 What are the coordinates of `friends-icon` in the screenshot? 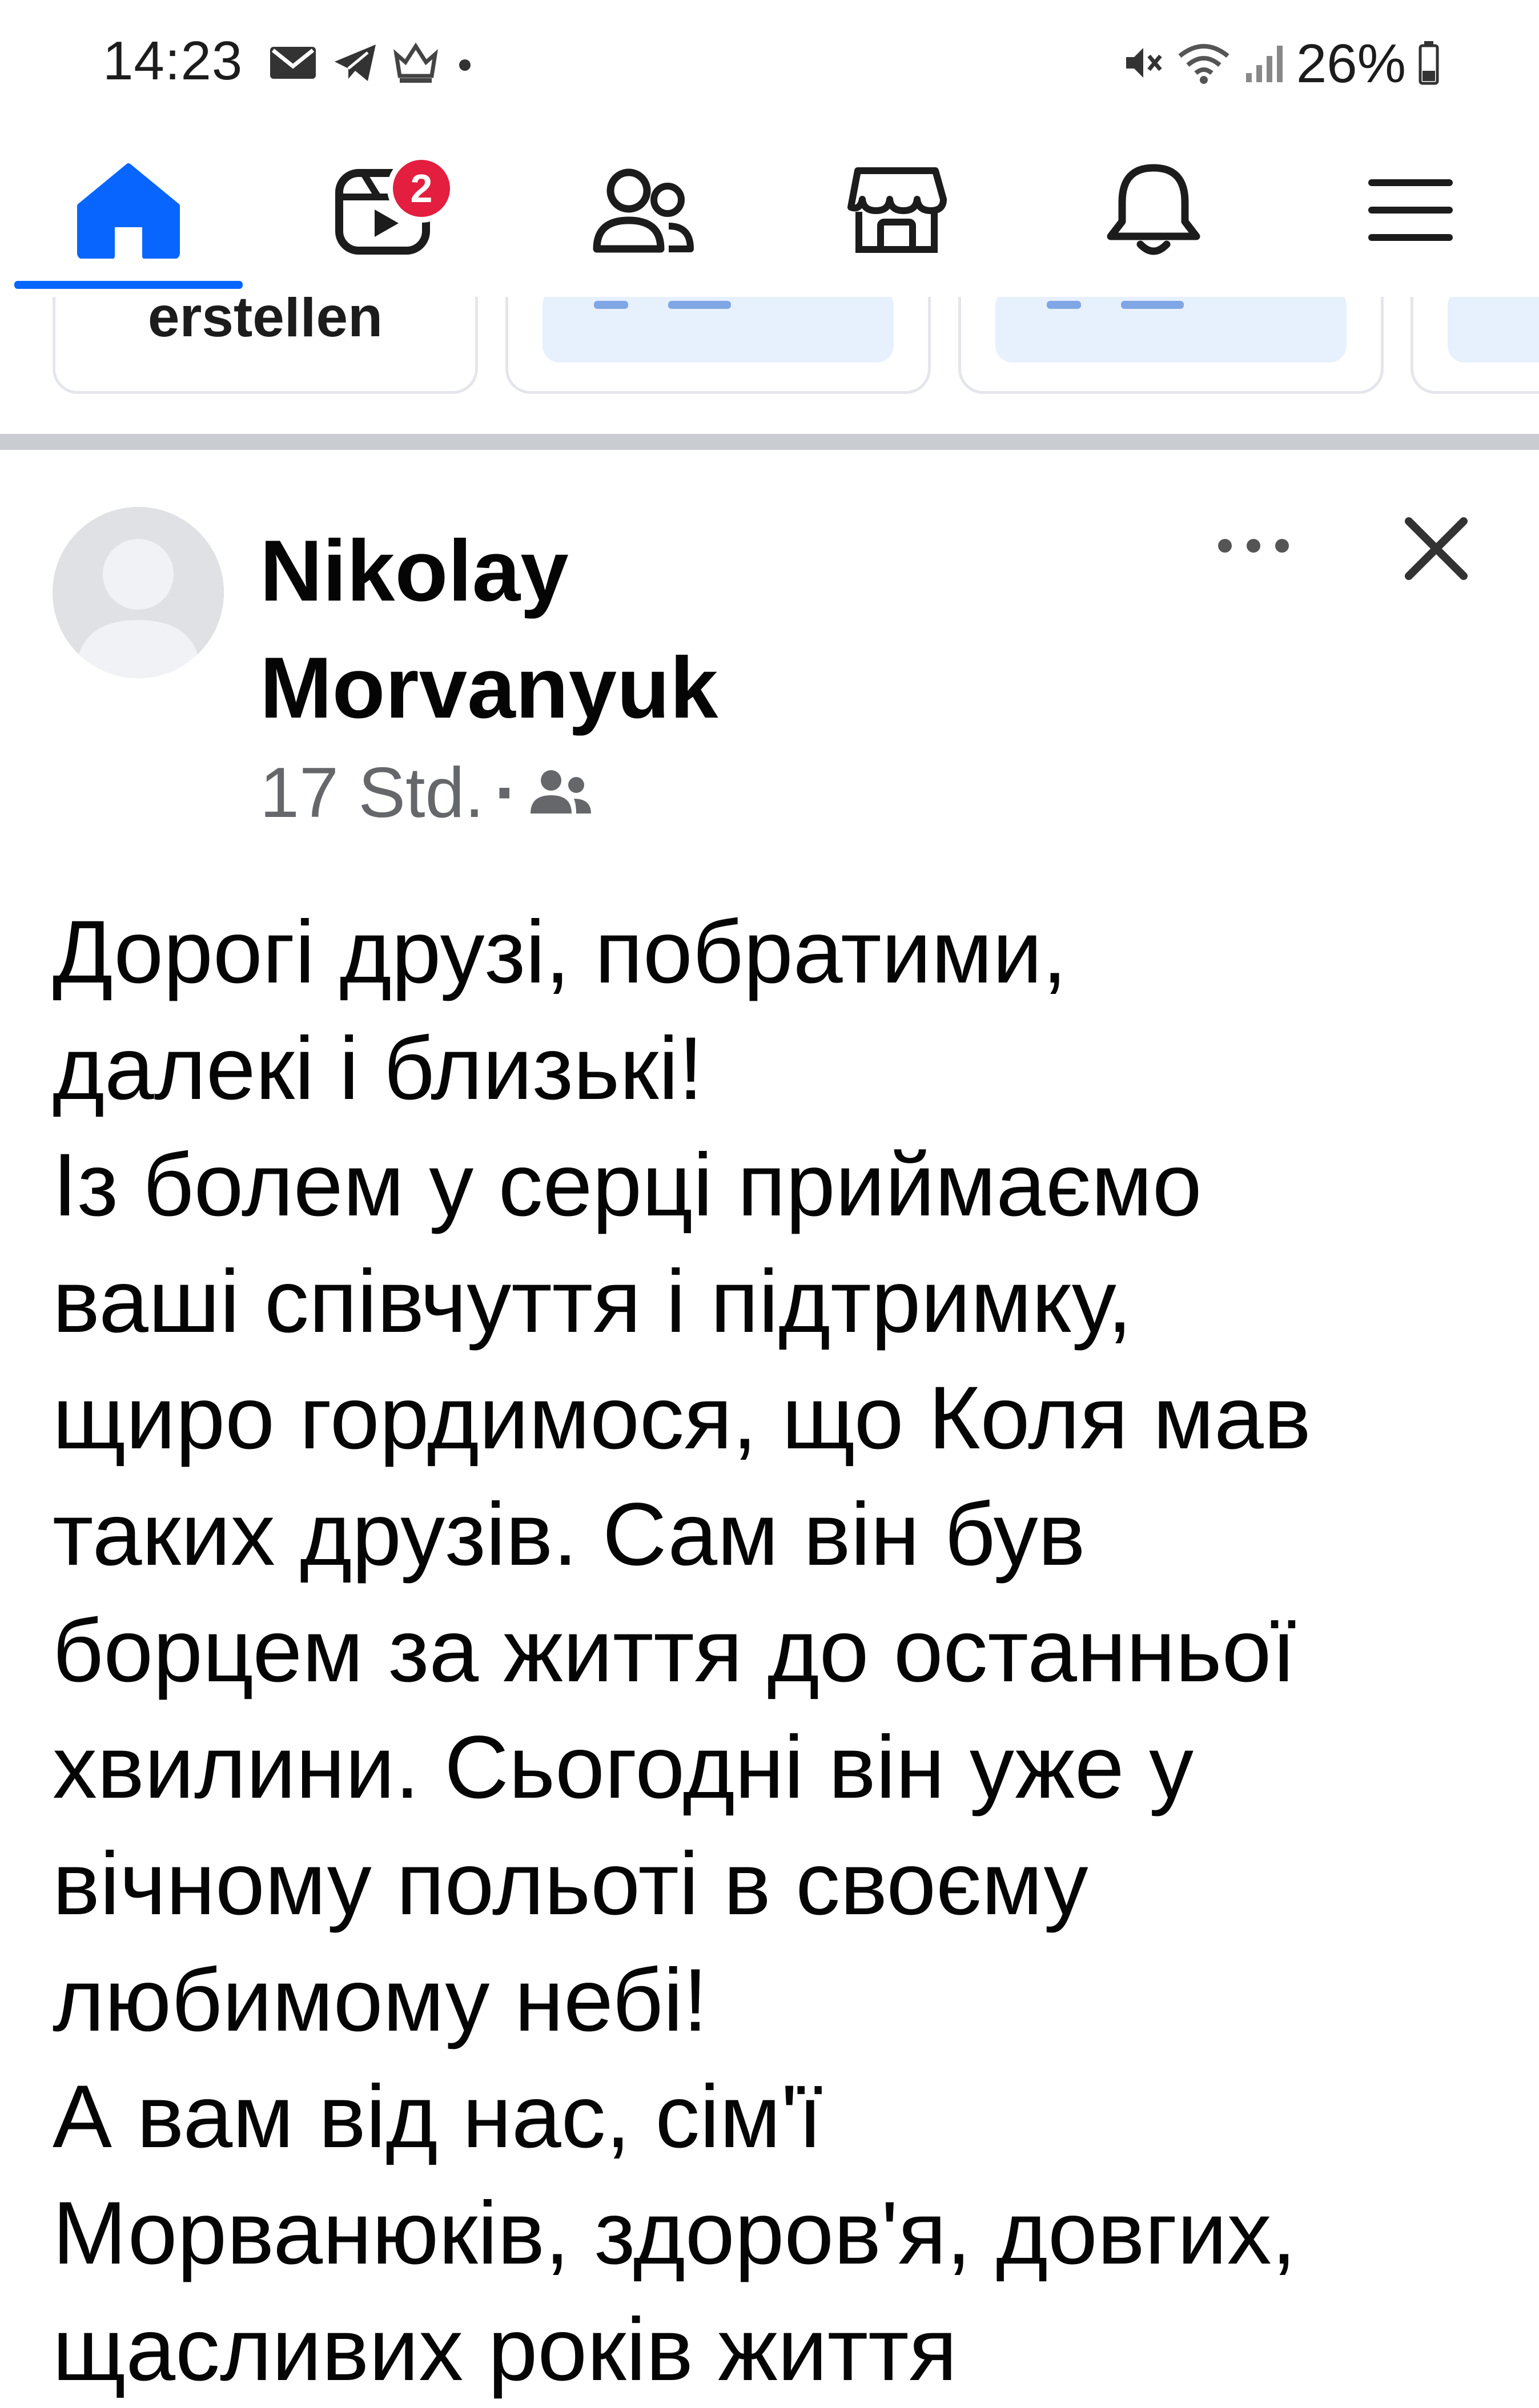 It's located at (643, 211).